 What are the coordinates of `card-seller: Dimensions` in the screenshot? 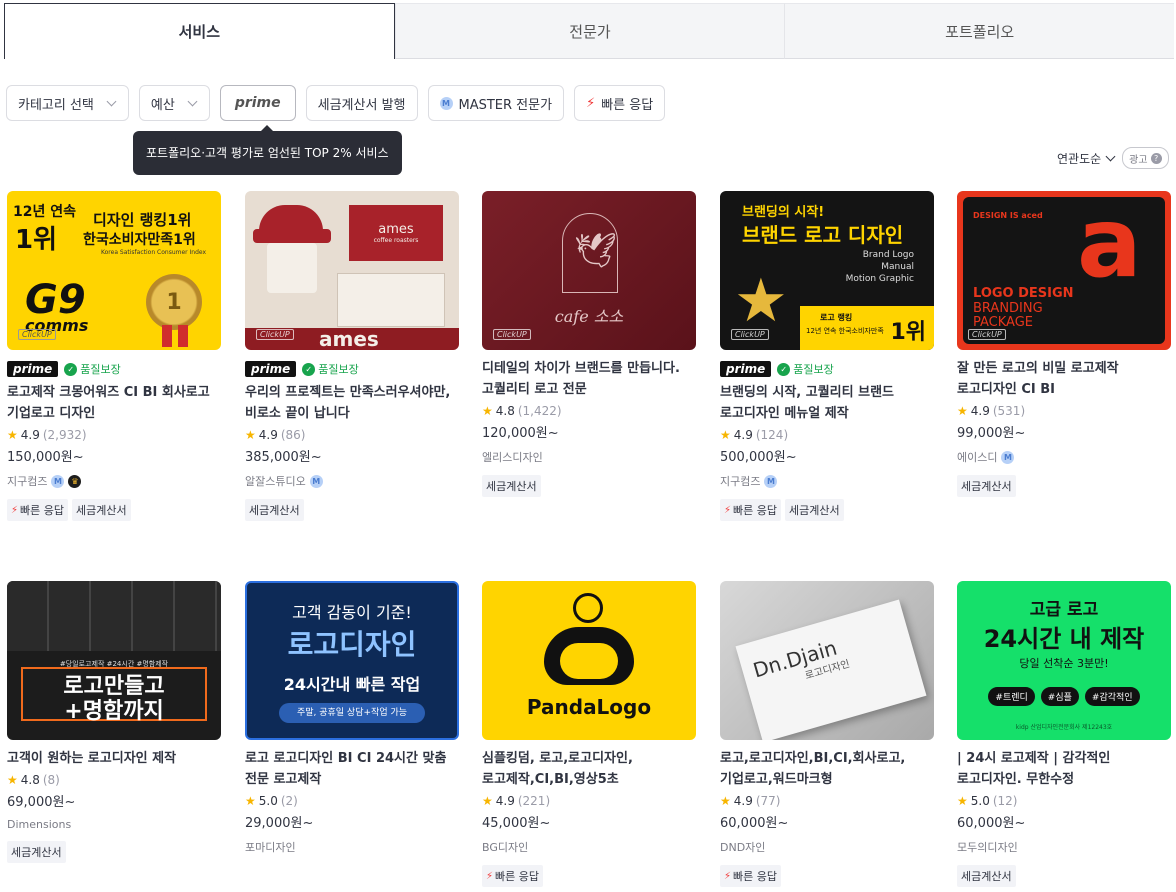 It's located at (114, 824).